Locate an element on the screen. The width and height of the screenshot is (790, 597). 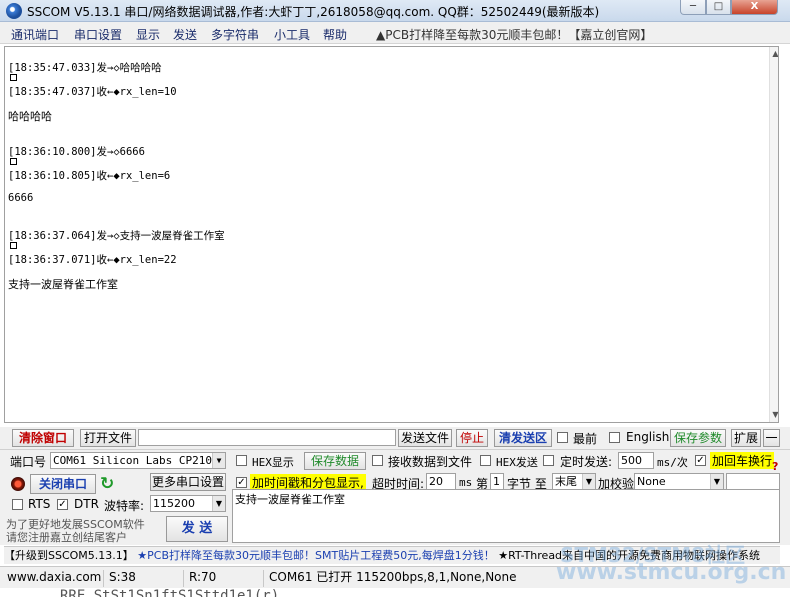
app-icon is located at coordinates (14, 11).